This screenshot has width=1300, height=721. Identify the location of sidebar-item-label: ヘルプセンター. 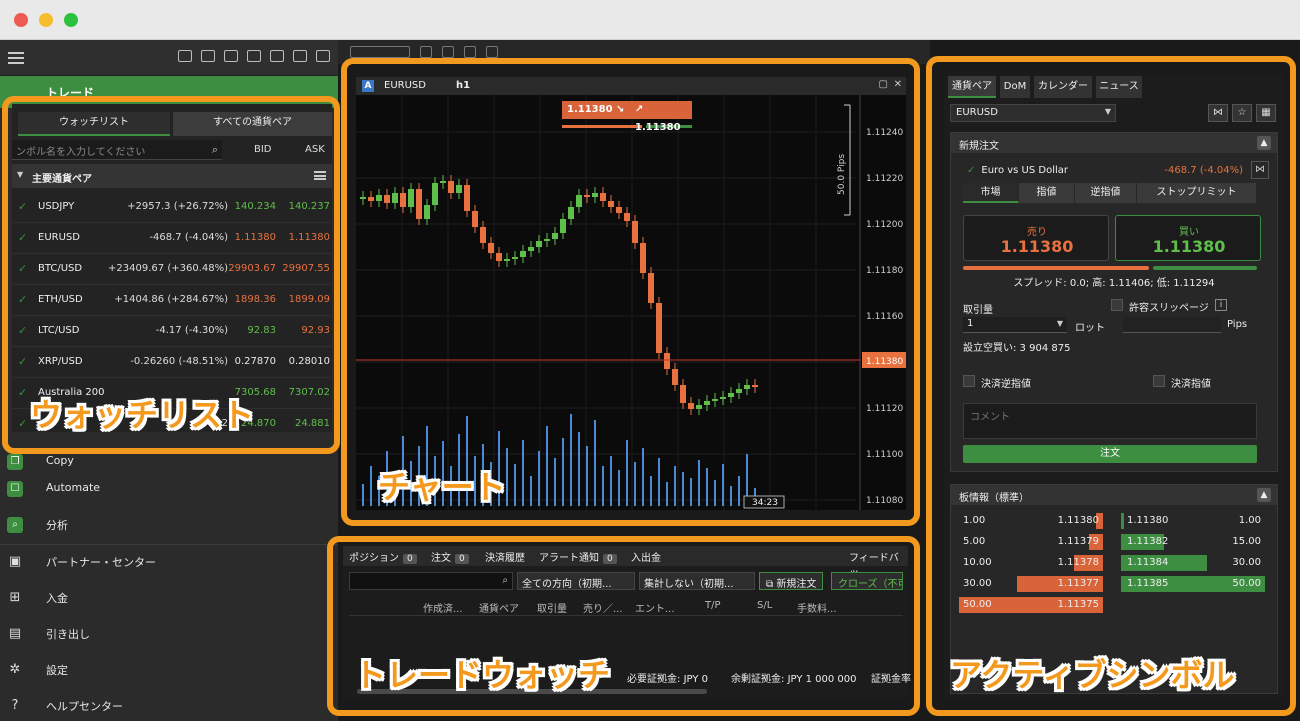
(84, 706).